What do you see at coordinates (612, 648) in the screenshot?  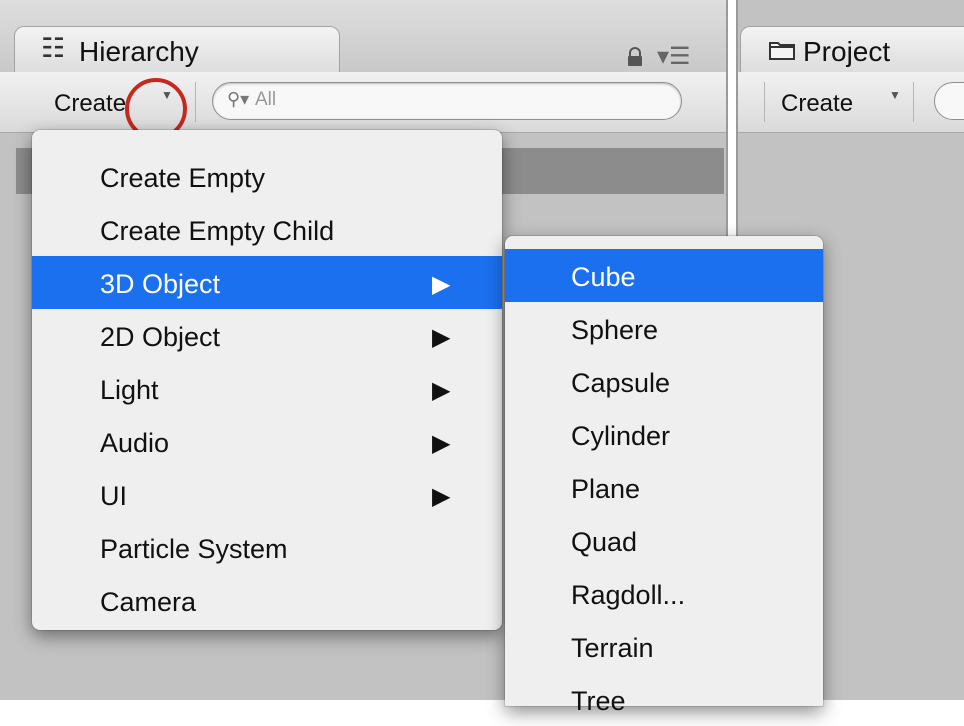 I see `submenu-item-label: Terrain` at bounding box center [612, 648].